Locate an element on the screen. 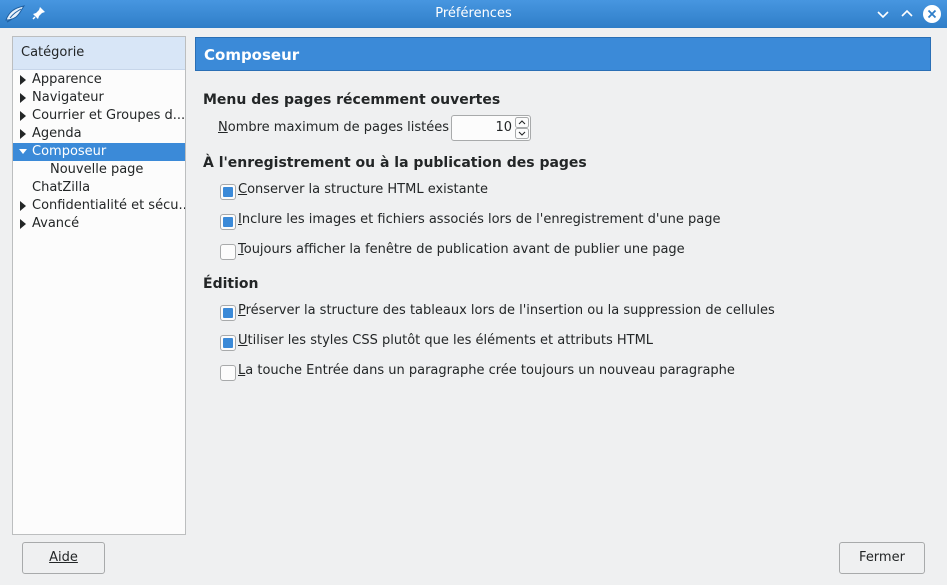  sidebar-item: Agenda is located at coordinates (99, 134).